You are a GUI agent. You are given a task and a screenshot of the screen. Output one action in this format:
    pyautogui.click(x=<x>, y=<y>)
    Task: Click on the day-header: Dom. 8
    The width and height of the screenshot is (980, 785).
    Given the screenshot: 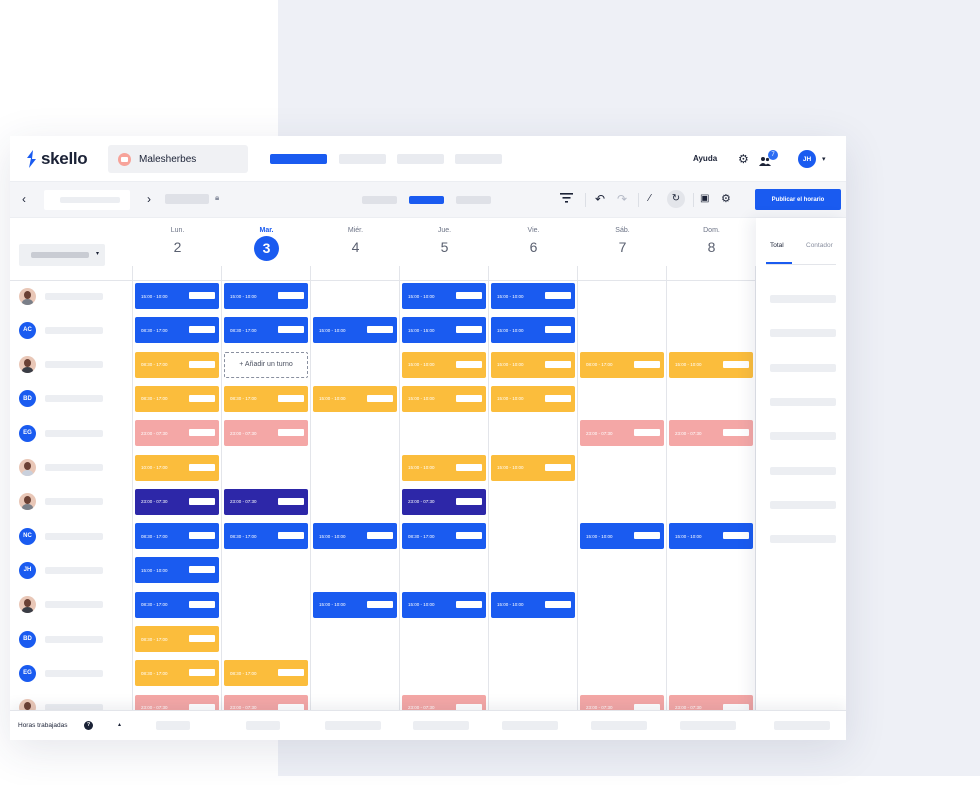 What is the action you would take?
    pyautogui.click(x=711, y=241)
    